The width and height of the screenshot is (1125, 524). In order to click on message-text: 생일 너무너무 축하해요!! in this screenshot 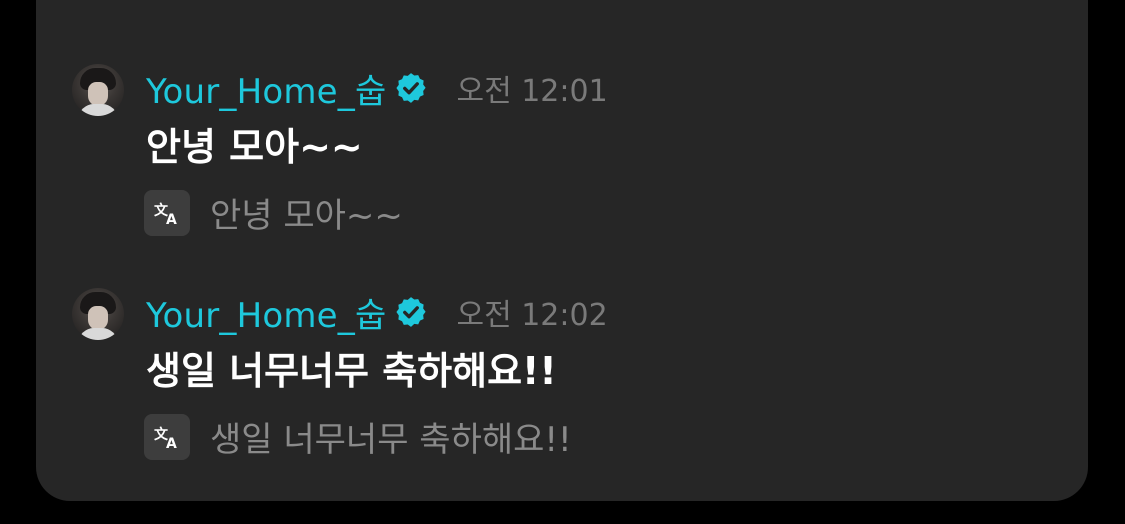, I will do `click(351, 371)`.